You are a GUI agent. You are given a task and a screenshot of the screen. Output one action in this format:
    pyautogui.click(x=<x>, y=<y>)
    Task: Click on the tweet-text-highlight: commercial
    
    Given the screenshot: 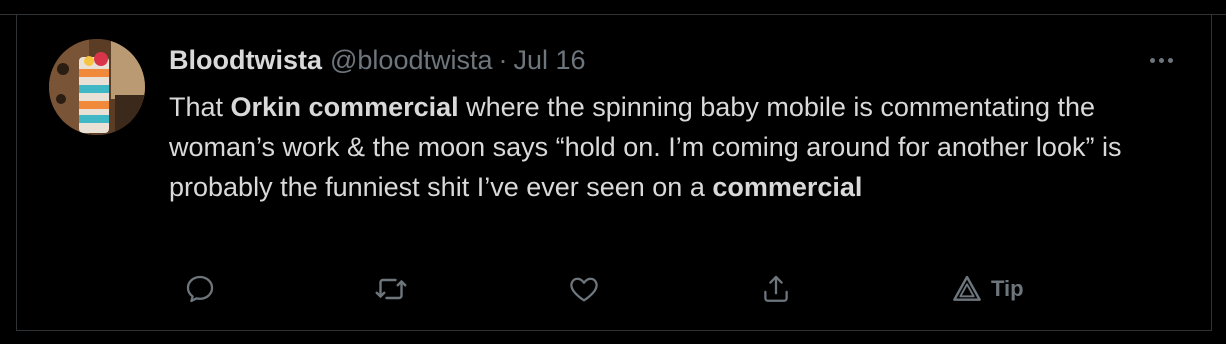 What is the action you would take?
    pyautogui.click(x=787, y=187)
    